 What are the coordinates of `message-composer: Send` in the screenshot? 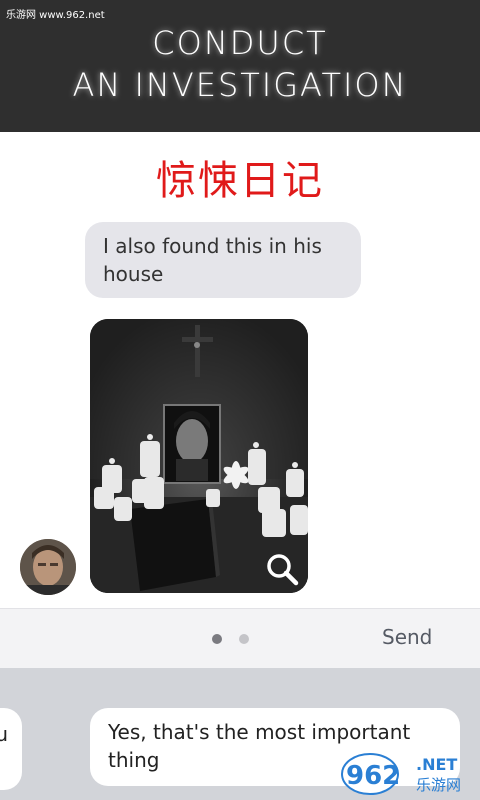 It's located at (240, 638).